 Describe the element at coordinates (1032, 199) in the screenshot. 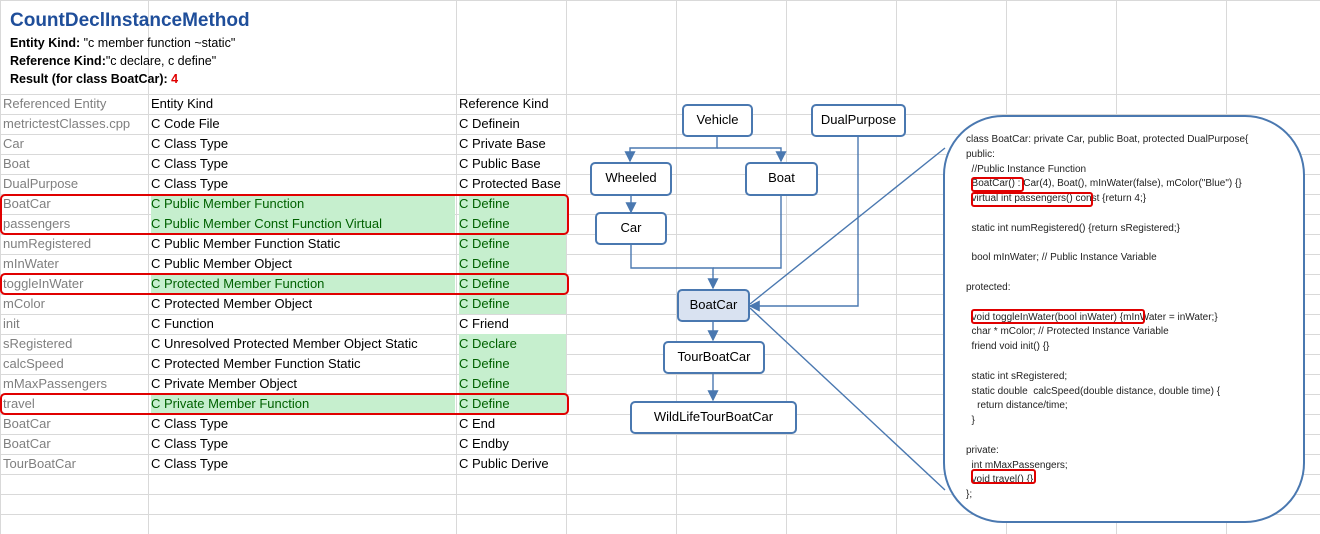

I see `code-highlight-passengers` at that location.